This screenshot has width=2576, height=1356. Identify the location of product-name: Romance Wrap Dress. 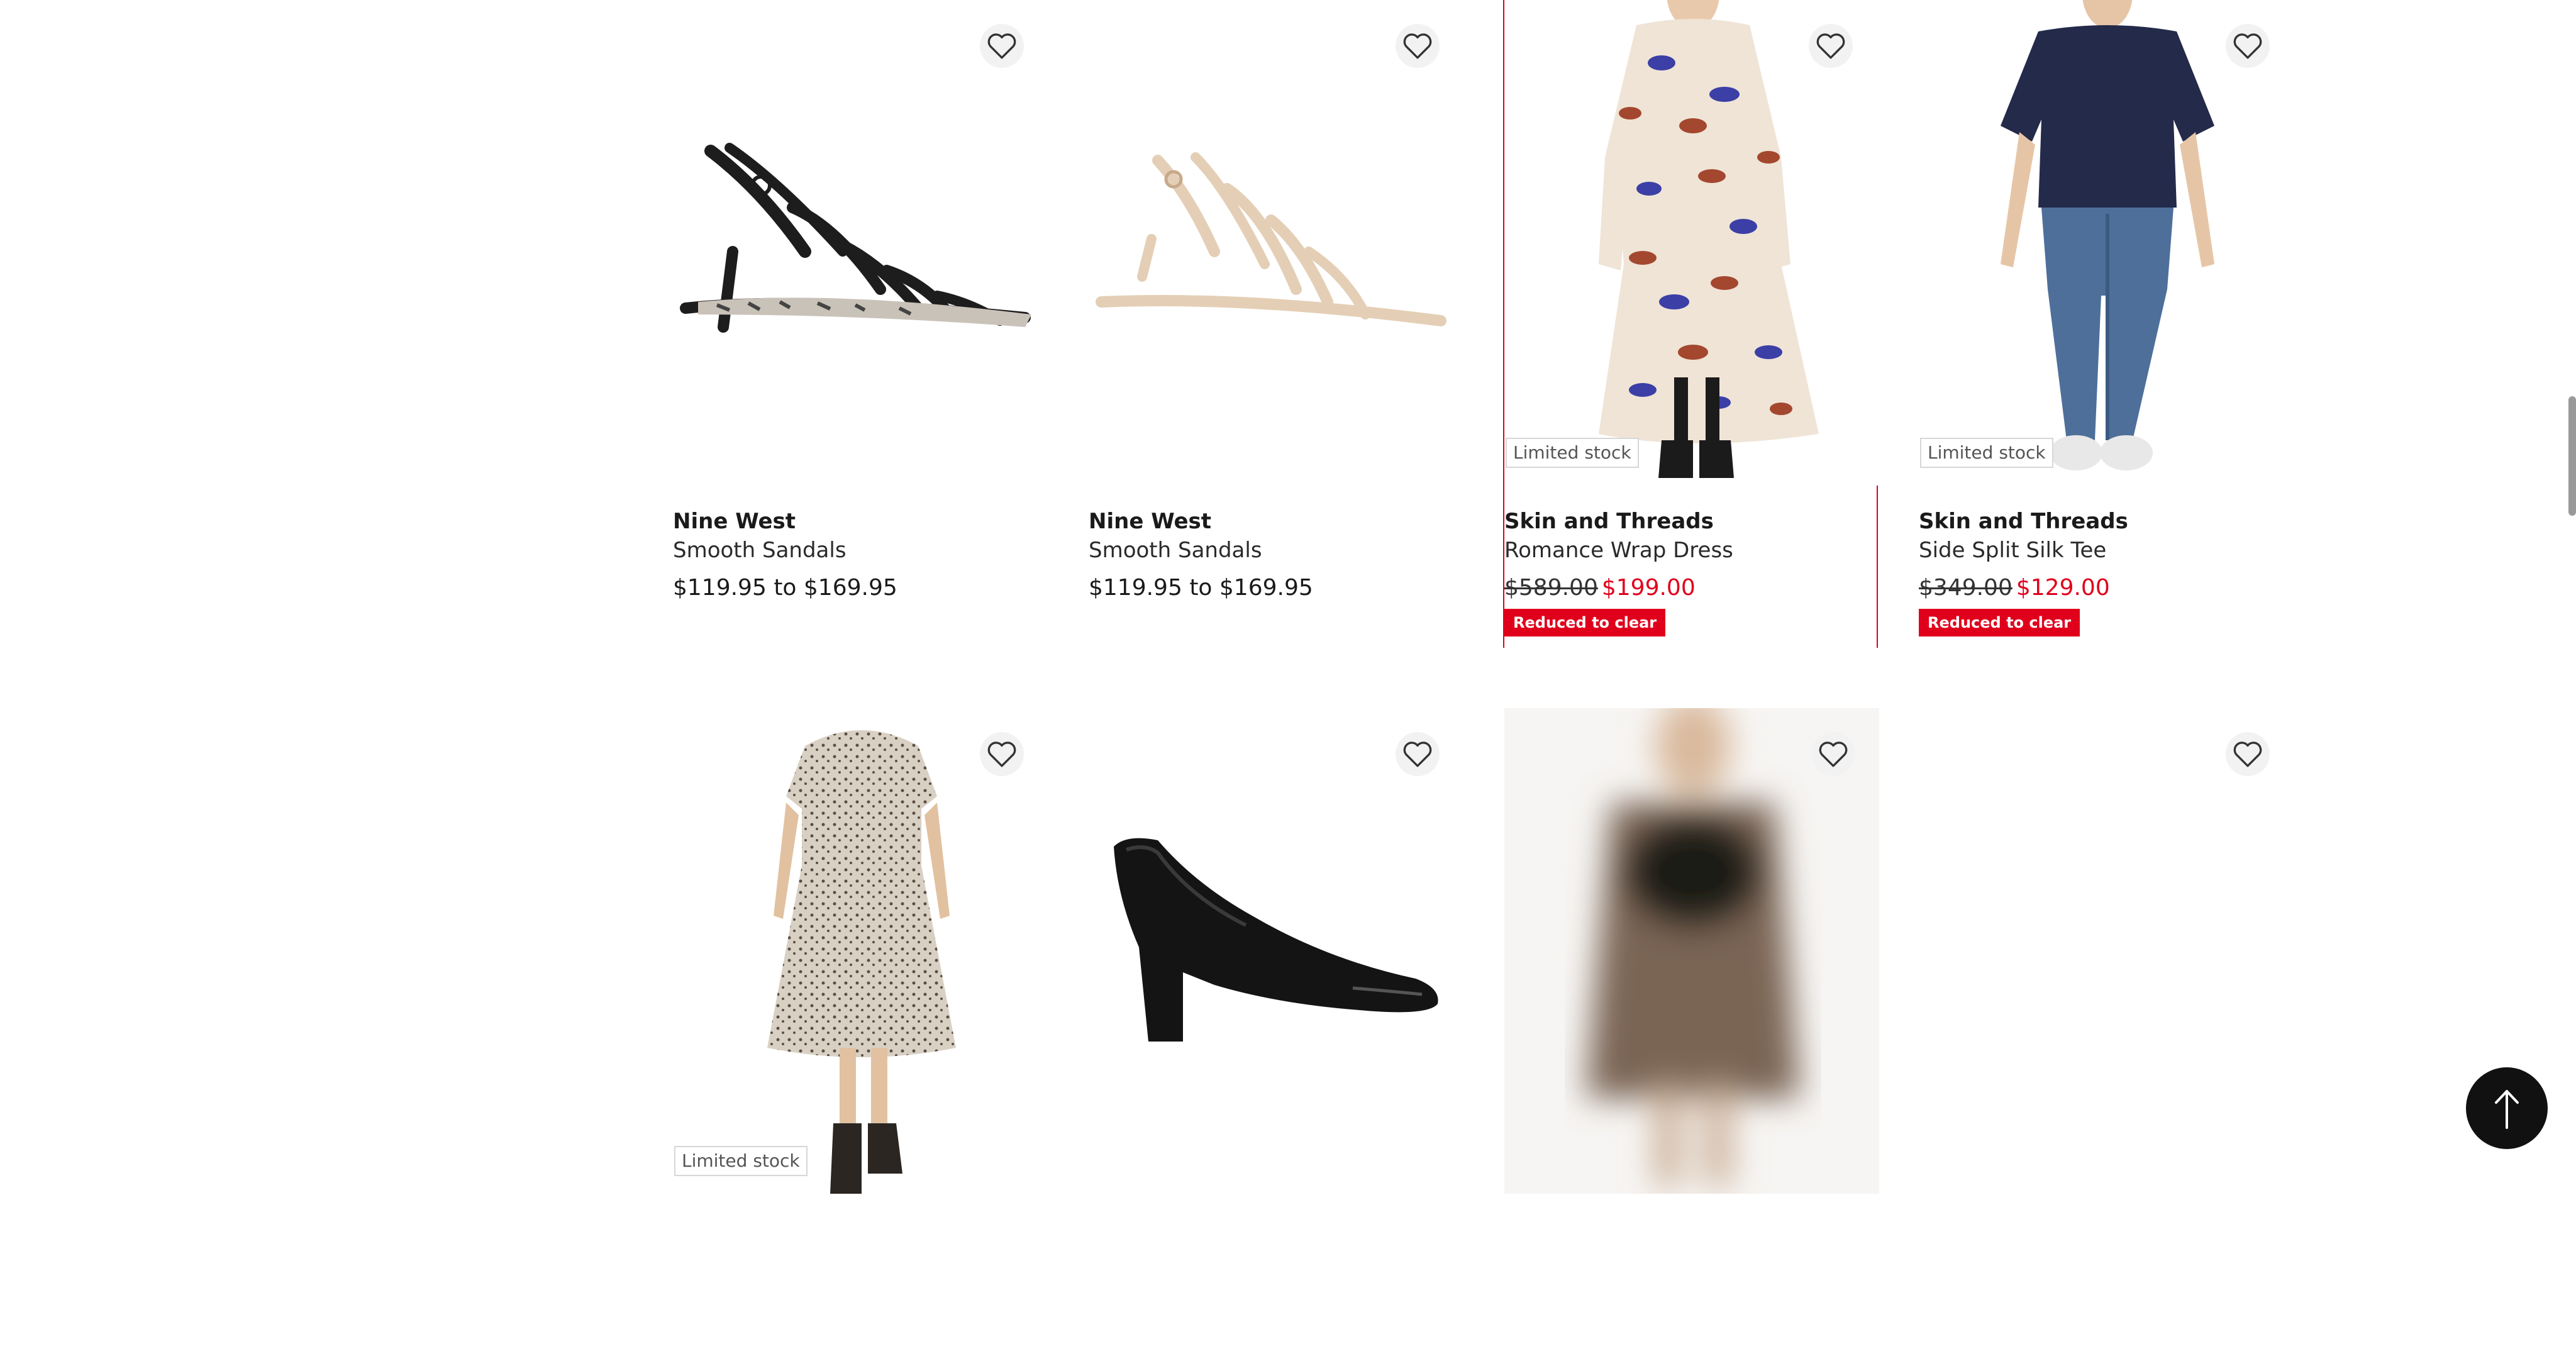
(1690, 550).